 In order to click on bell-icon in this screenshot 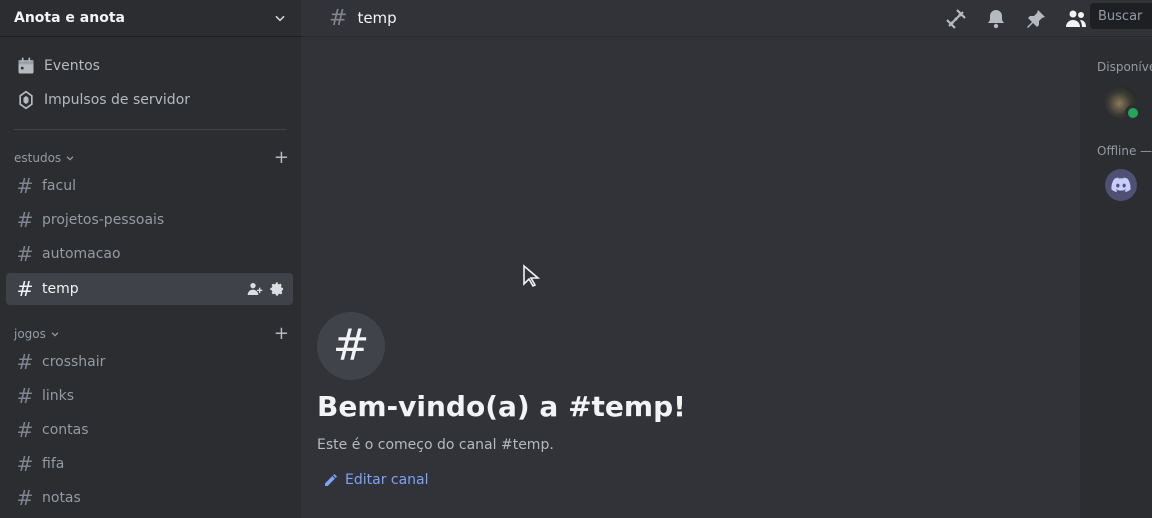, I will do `click(996, 19)`.